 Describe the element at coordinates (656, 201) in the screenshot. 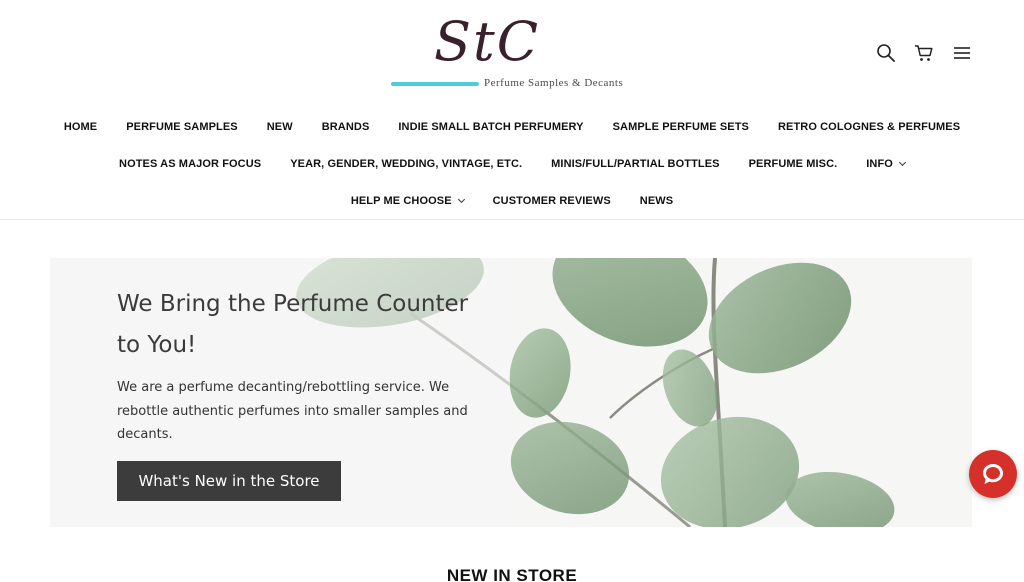

I see `nav-item-news: NEWS` at that location.